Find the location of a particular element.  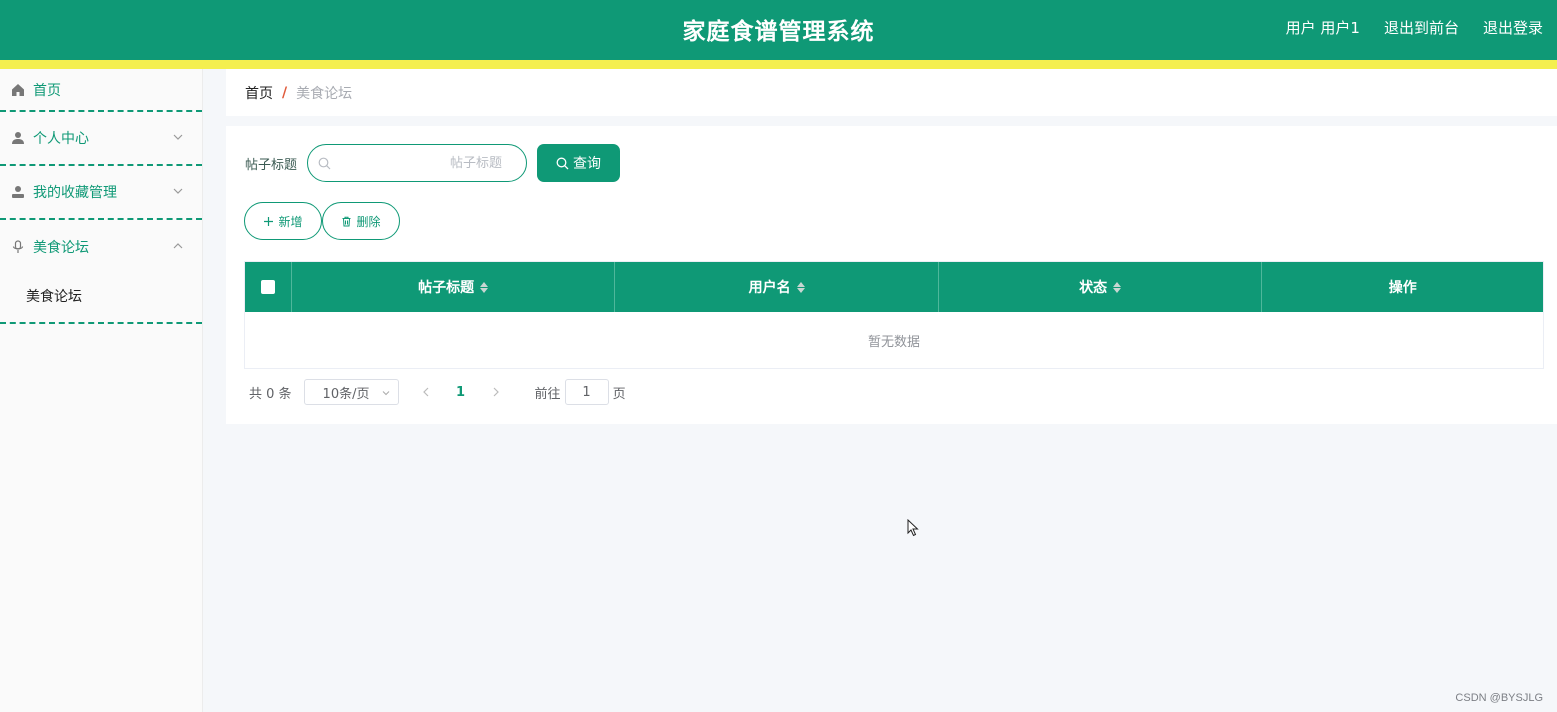

breadcrumb-home: 首页 is located at coordinates (259, 93).